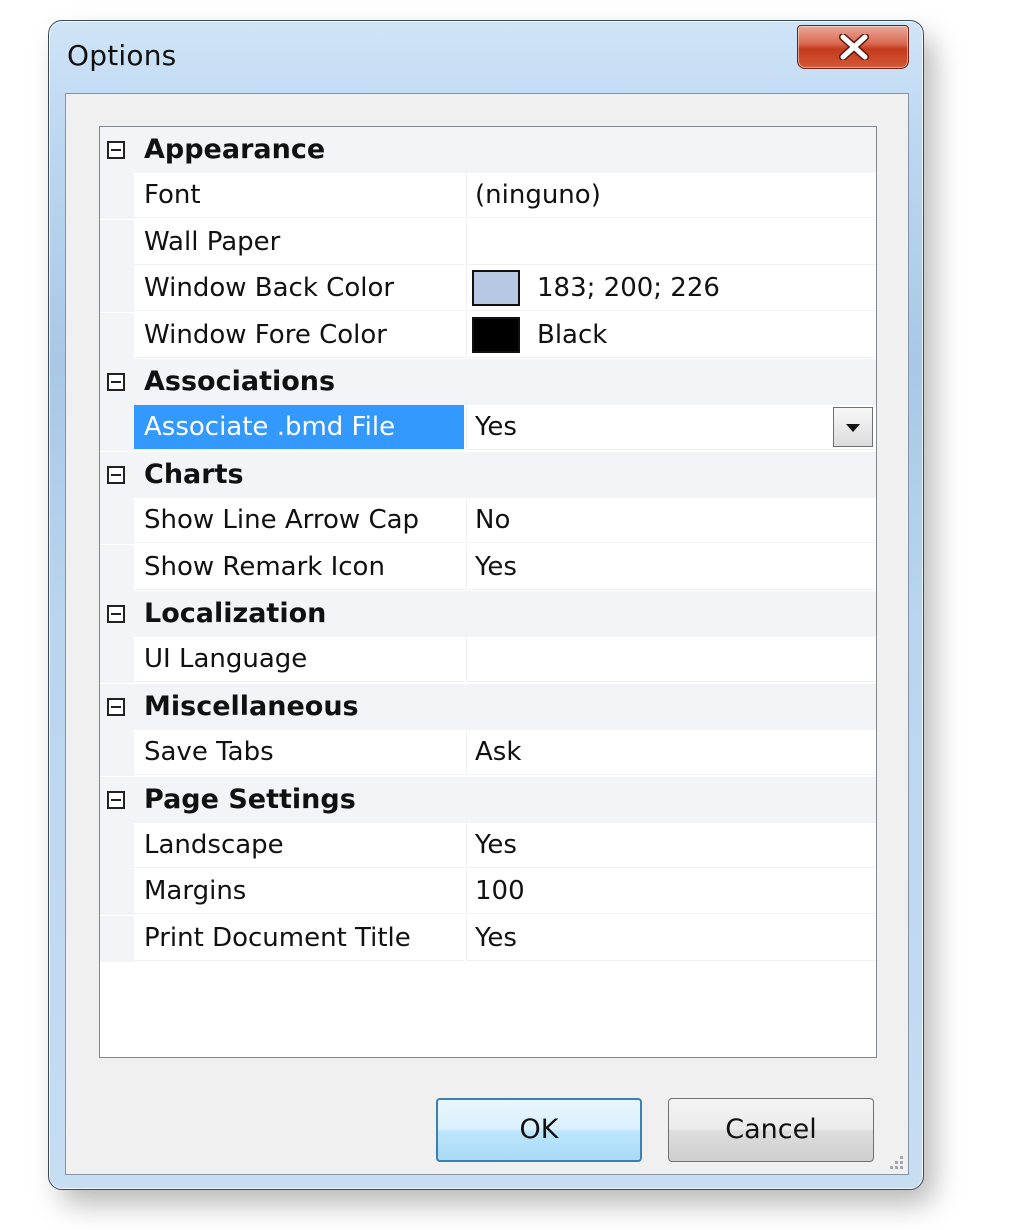  What do you see at coordinates (895, 1163) in the screenshot?
I see `resize-grip-icon` at bounding box center [895, 1163].